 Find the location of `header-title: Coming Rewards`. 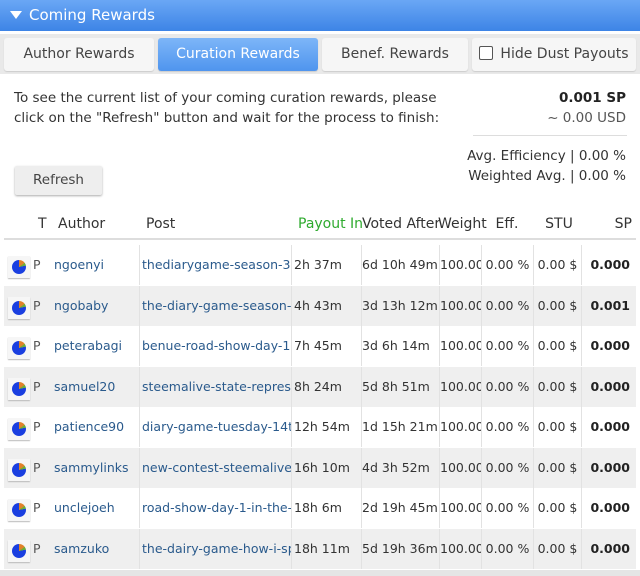

header-title: Coming Rewards is located at coordinates (92, 15).